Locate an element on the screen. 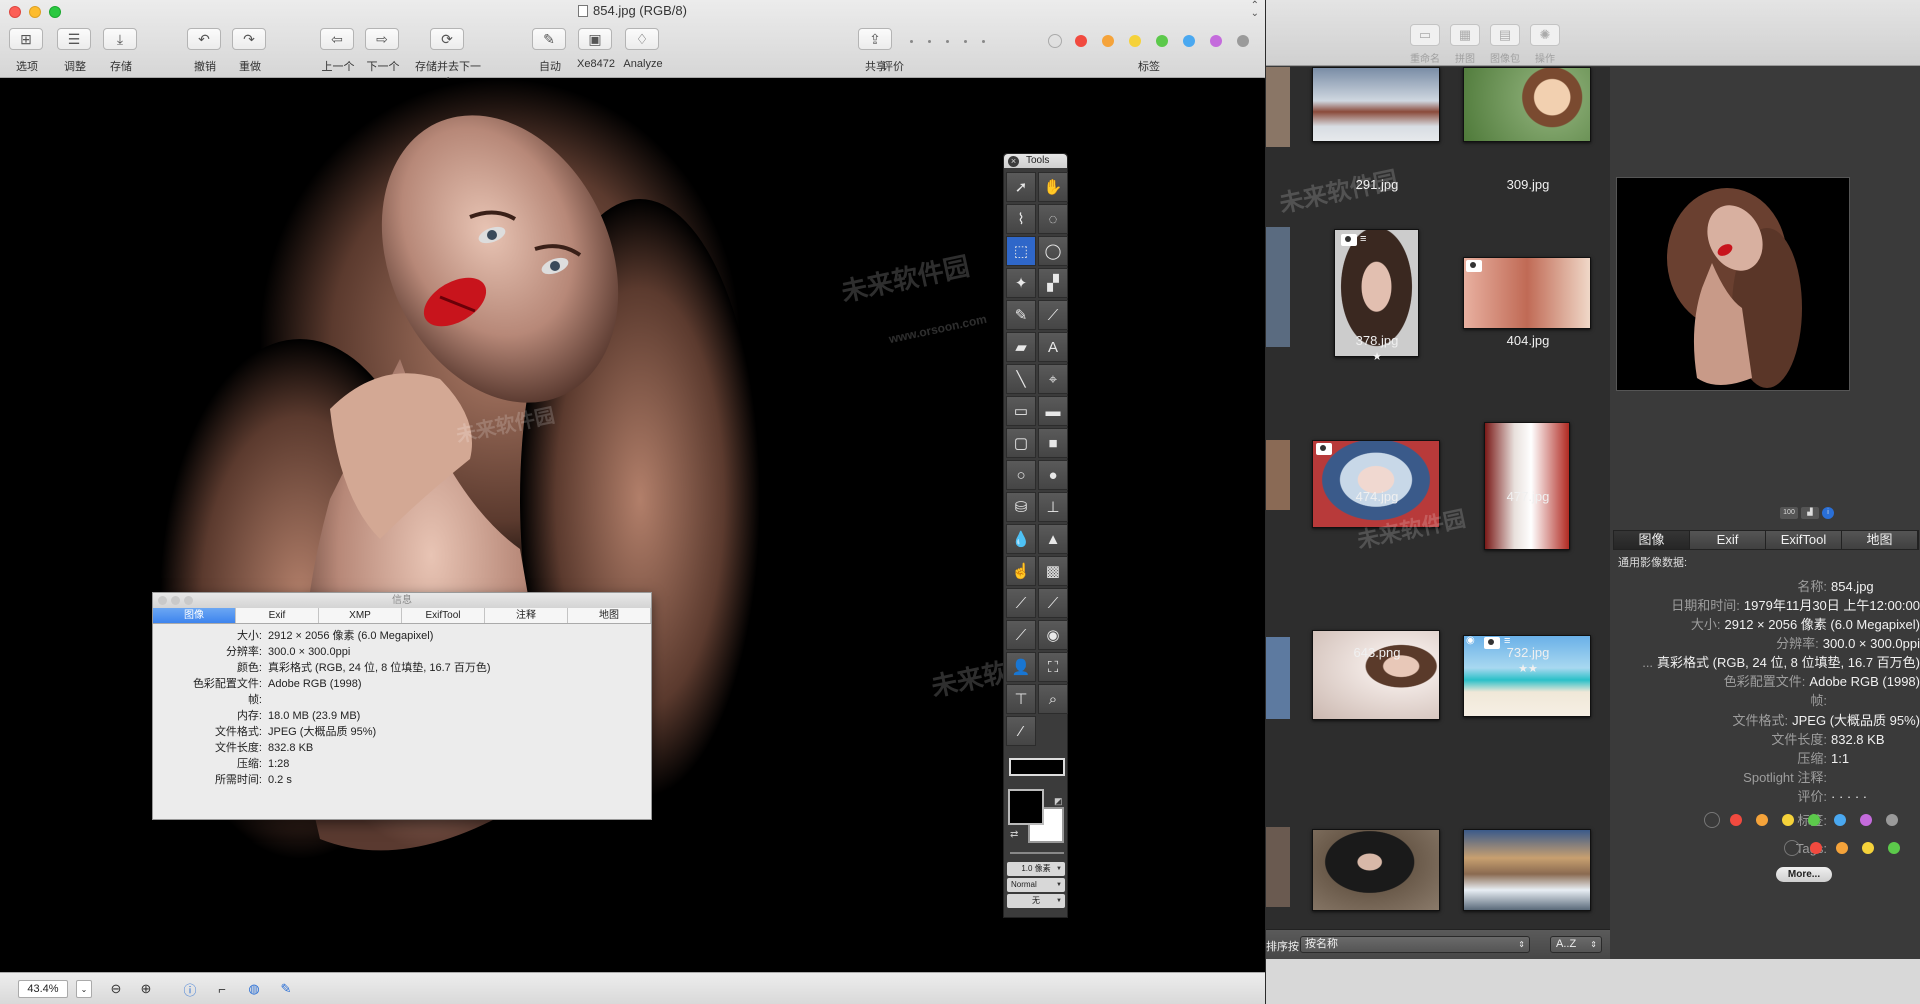  swap-colors-icon: ⇄ is located at coordinates (1014, 834).